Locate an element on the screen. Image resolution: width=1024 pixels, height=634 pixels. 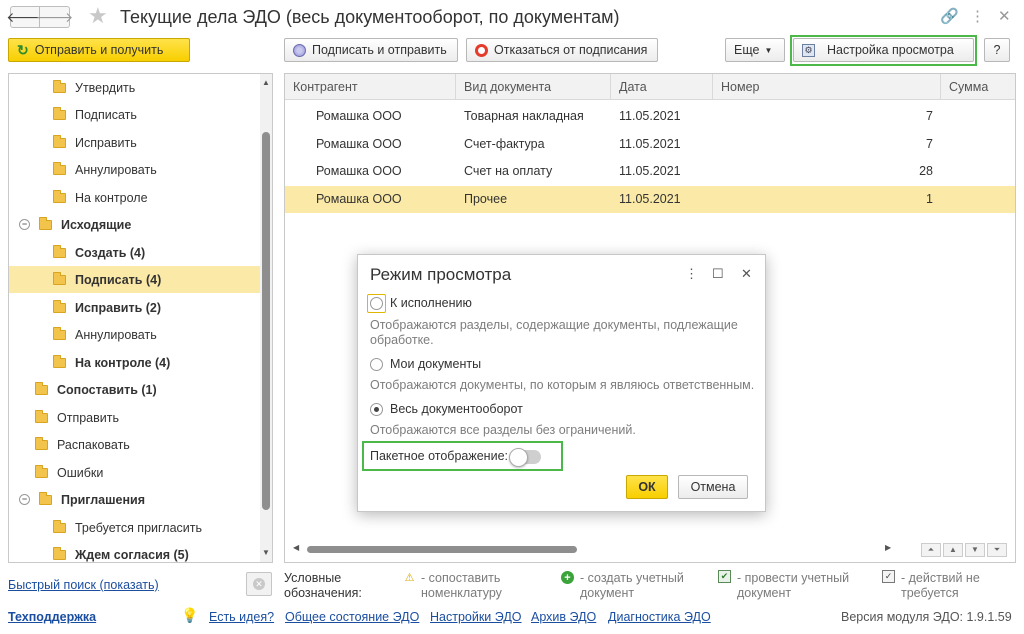
tree-item: На контроле (4) is located at coordinates (135, 362).